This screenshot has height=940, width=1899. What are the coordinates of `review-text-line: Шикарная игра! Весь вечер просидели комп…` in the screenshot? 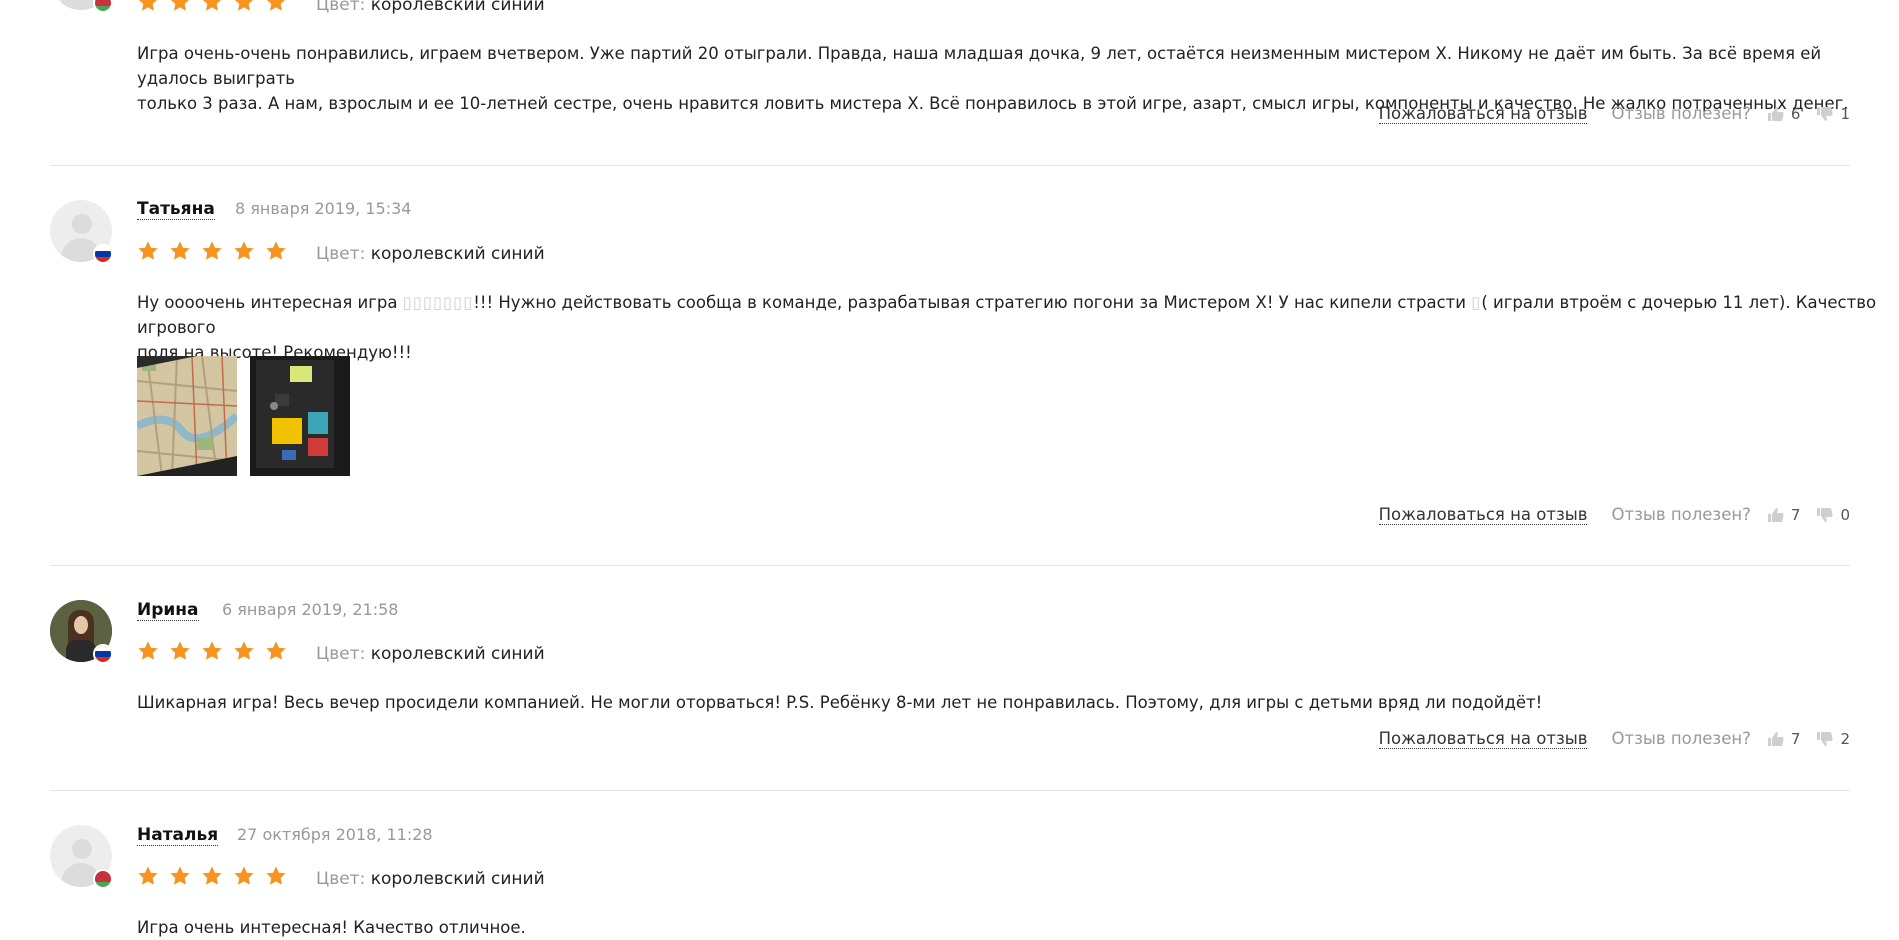 It's located at (840, 702).